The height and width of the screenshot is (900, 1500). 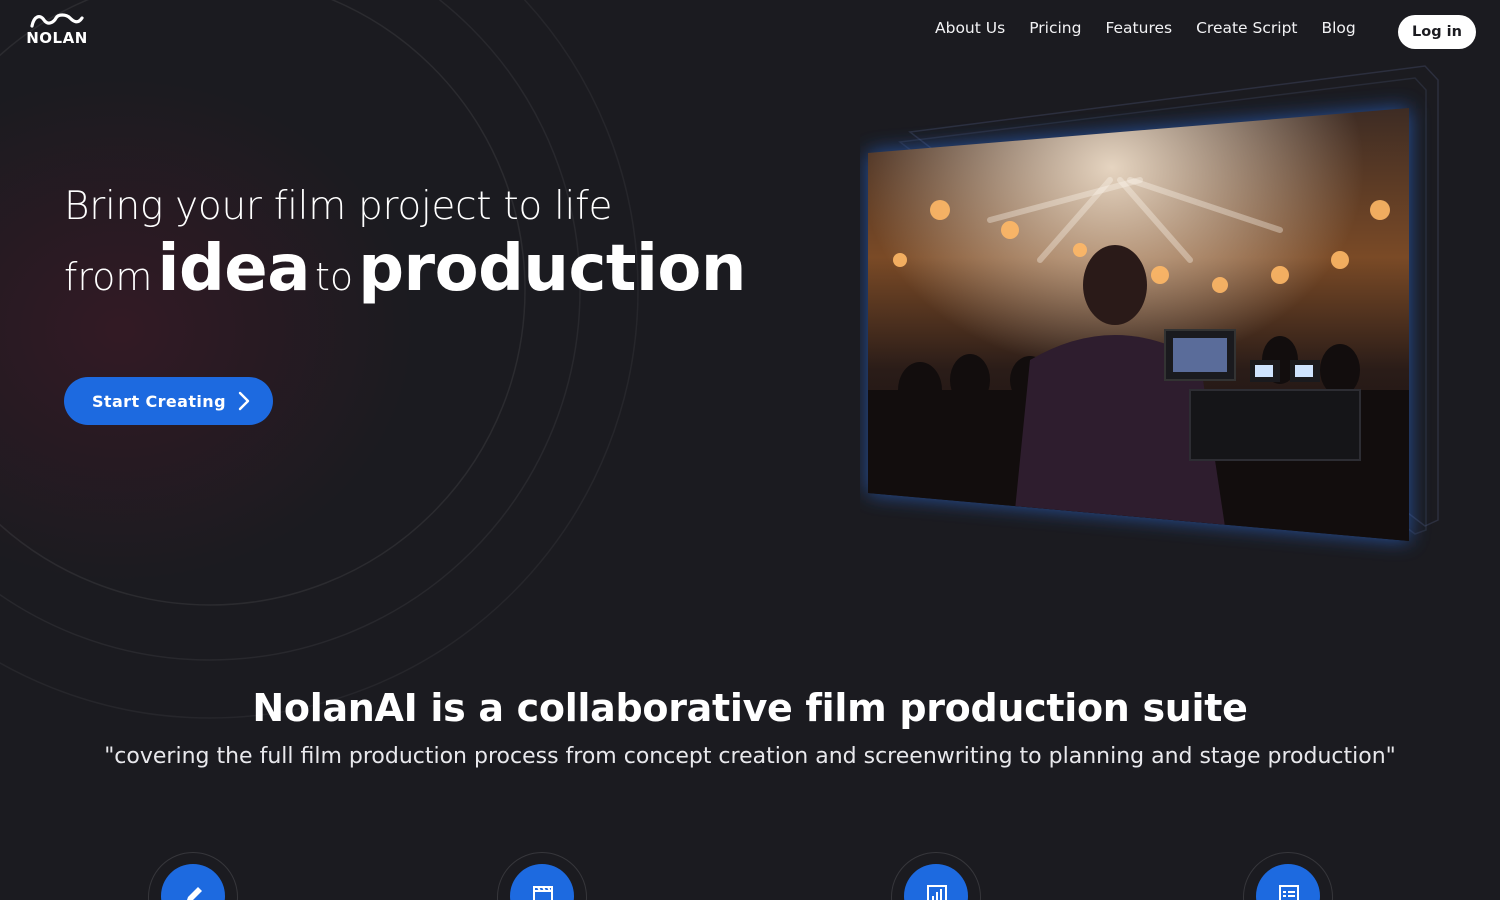 I want to click on nav-features: Features, so click(x=1138, y=28).